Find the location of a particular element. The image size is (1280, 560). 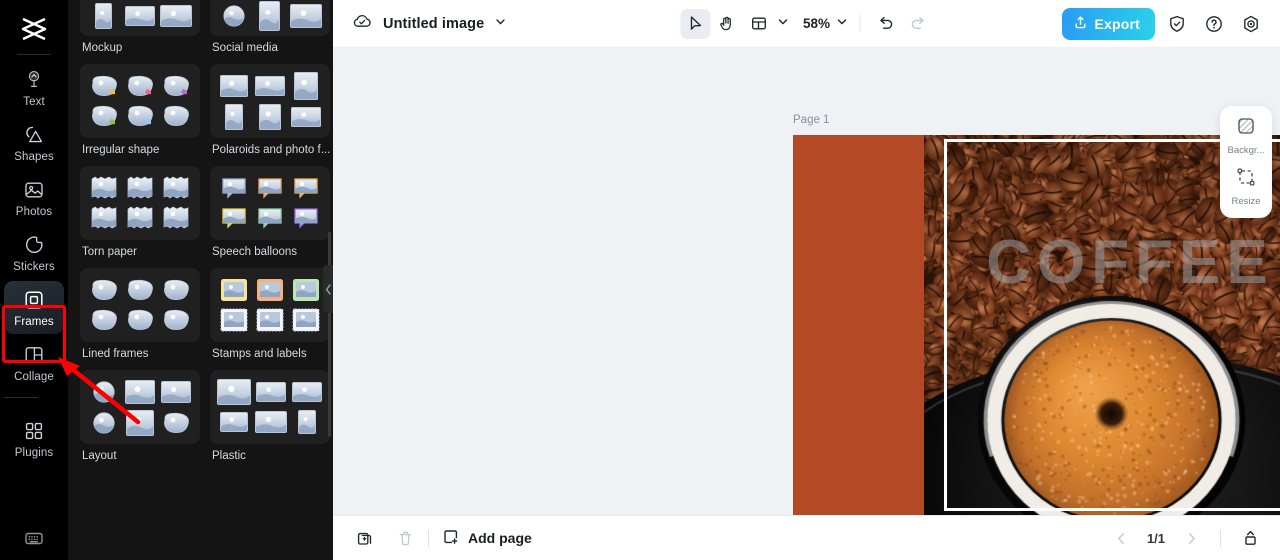

keyboard-icon is located at coordinates (34, 538).